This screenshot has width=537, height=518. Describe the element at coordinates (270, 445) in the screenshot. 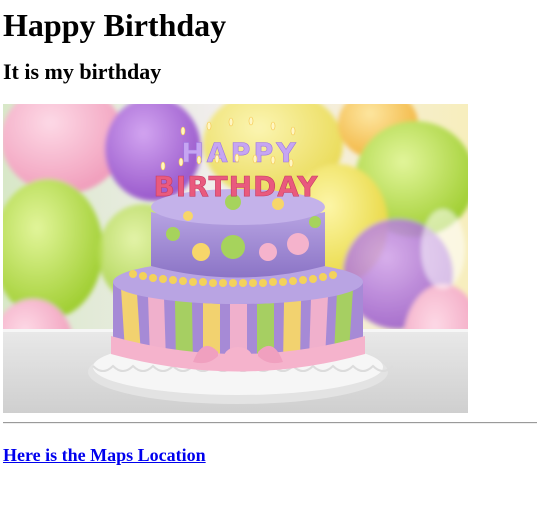

I see `maps-location-heading: Here is the Maps Location` at that location.